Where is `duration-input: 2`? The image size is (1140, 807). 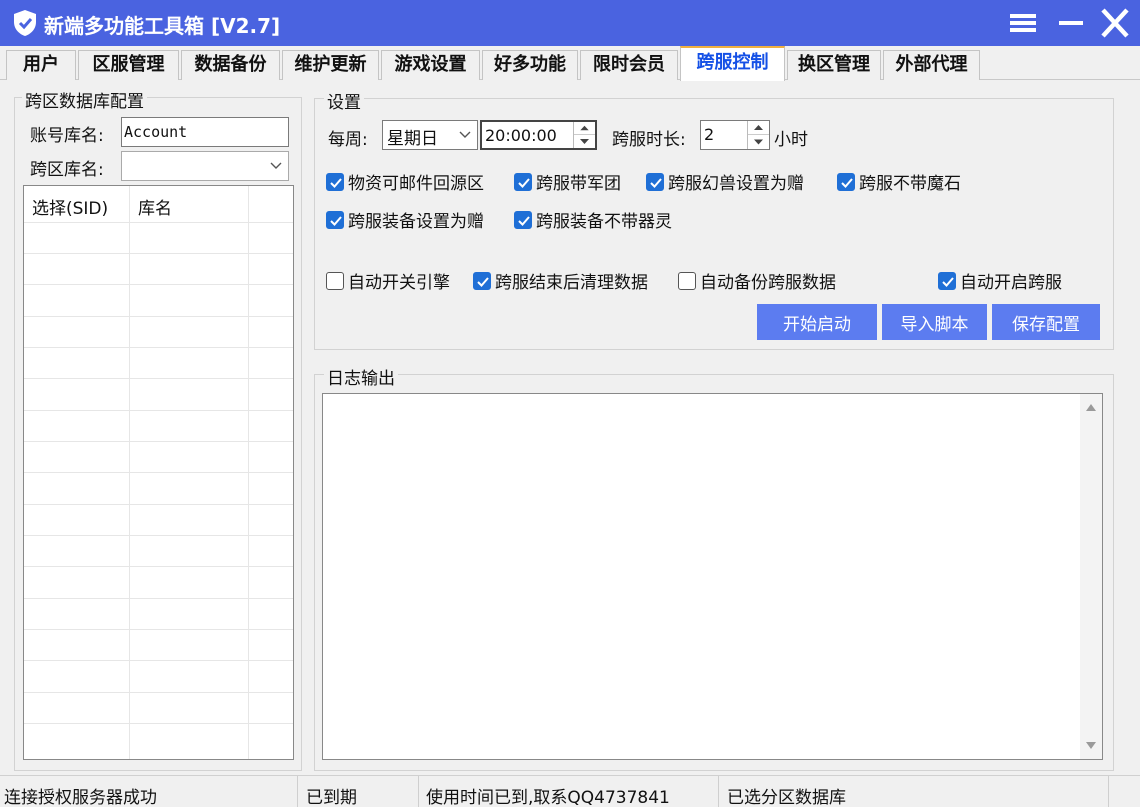
duration-input: 2 is located at coordinates (735, 135).